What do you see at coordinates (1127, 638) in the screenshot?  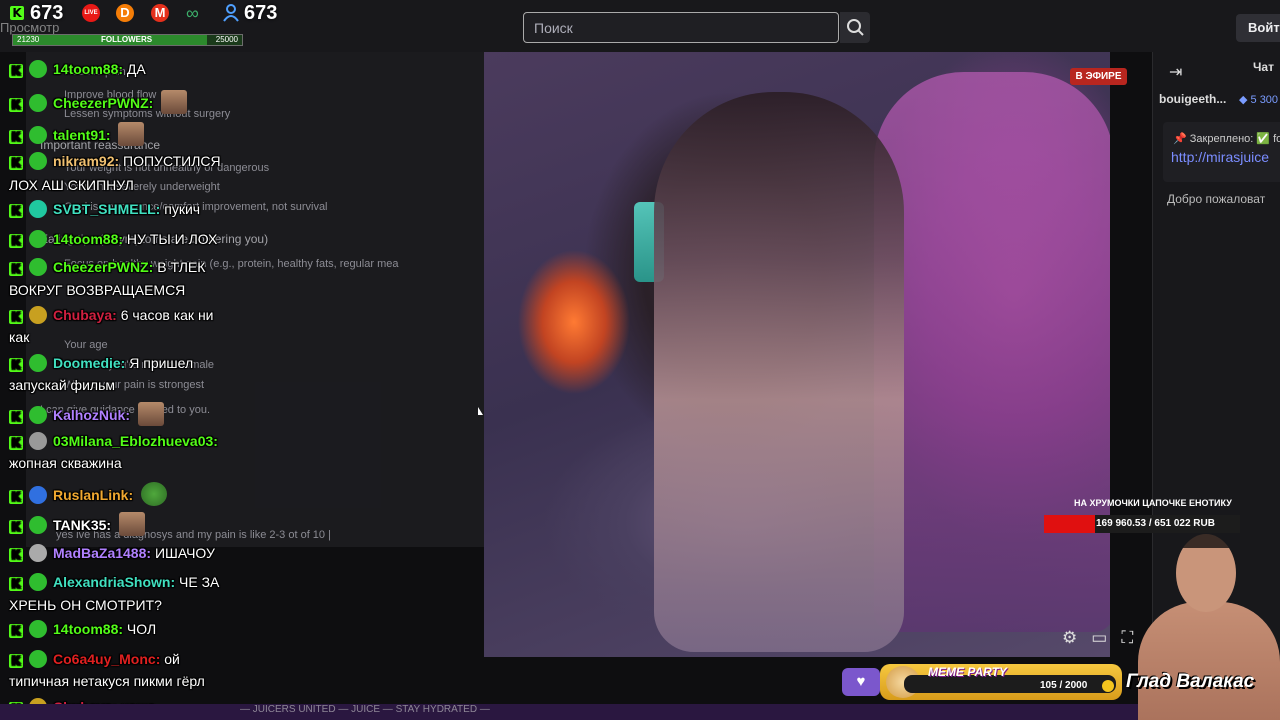 I see `fullscreen-icon: ⛶` at bounding box center [1127, 638].